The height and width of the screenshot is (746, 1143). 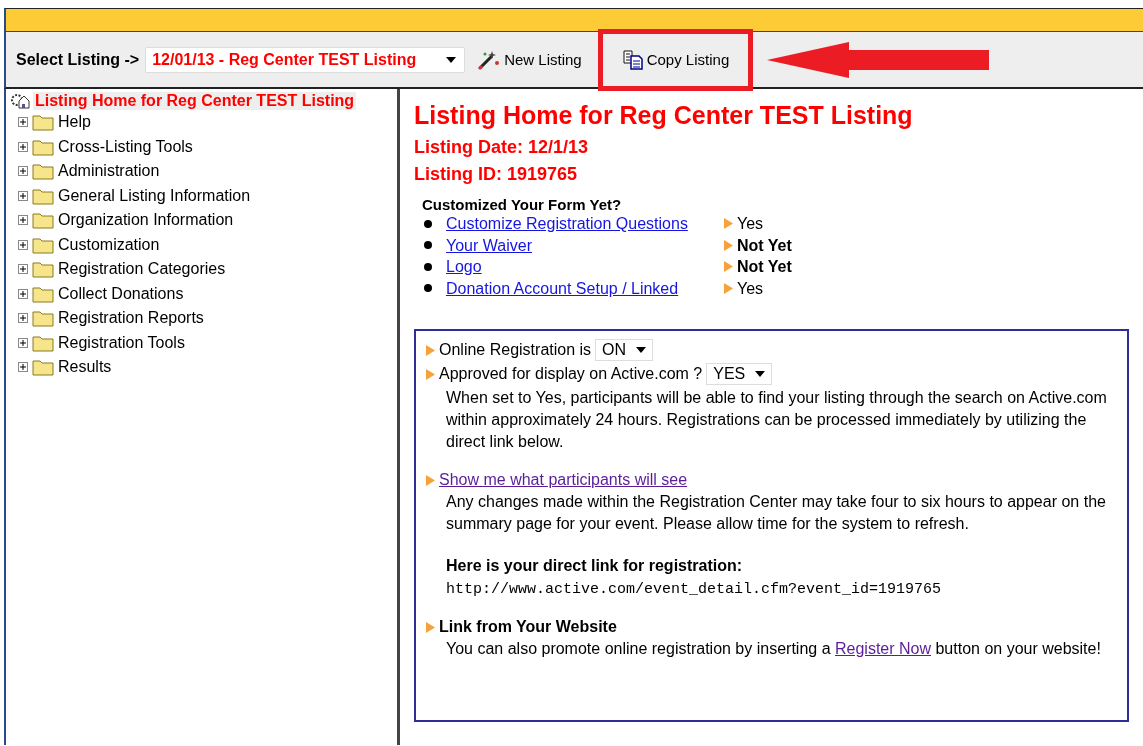 What do you see at coordinates (632, 59) in the screenshot?
I see `copy-icon` at bounding box center [632, 59].